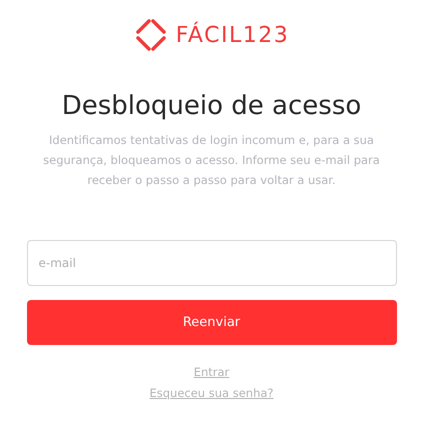 This screenshot has height=445, width=423. Describe the element at coordinates (211, 160) in the screenshot. I see `description-text: Identificamos tentativas de login incomum e, para a sua segurança, bloqueamos o acesso. Informe seu e-mail para receber o passo a passo para voltar a usar.` at that location.